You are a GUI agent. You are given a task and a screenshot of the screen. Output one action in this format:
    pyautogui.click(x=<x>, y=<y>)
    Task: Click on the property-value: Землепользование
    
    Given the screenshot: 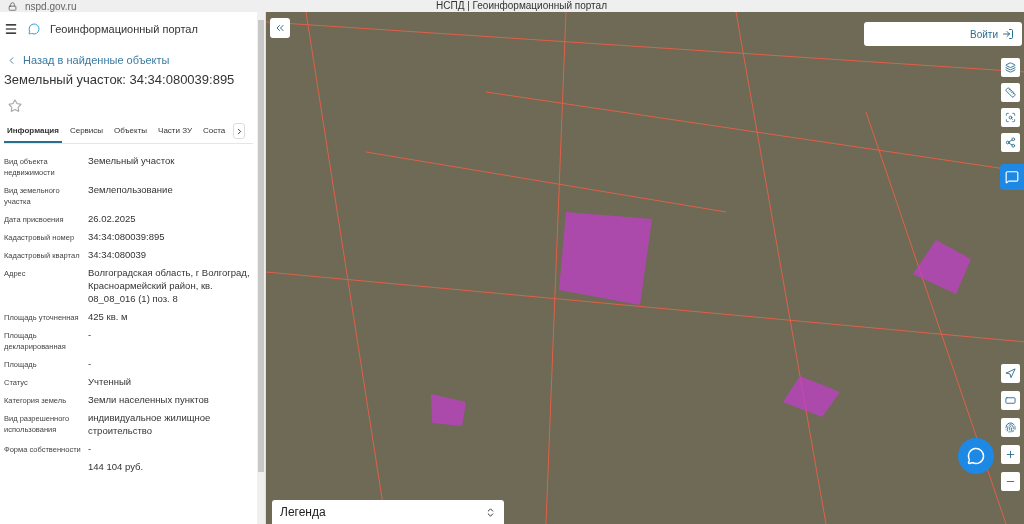 What is the action you would take?
    pyautogui.click(x=131, y=190)
    